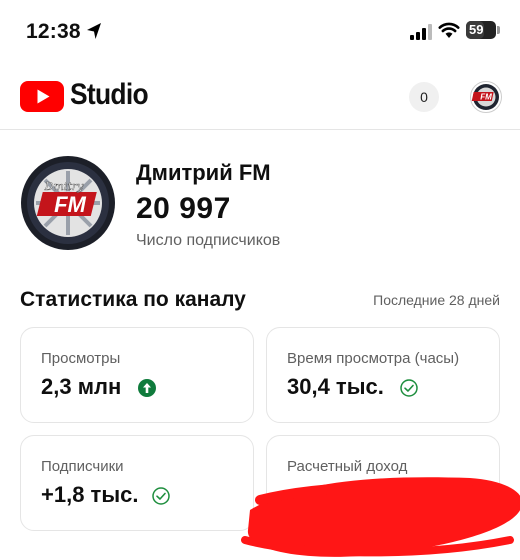 Image resolution: width=520 pixels, height=560 pixels. What do you see at coordinates (109, 95) in the screenshot?
I see `studio-logo-text: Studio` at bounding box center [109, 95].